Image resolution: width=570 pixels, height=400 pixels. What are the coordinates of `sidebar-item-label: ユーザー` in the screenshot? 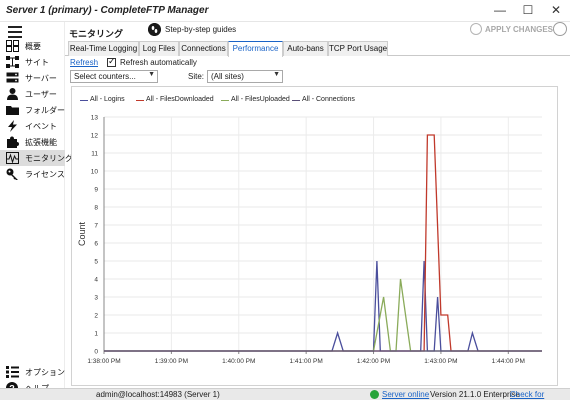 It's located at (41, 94).